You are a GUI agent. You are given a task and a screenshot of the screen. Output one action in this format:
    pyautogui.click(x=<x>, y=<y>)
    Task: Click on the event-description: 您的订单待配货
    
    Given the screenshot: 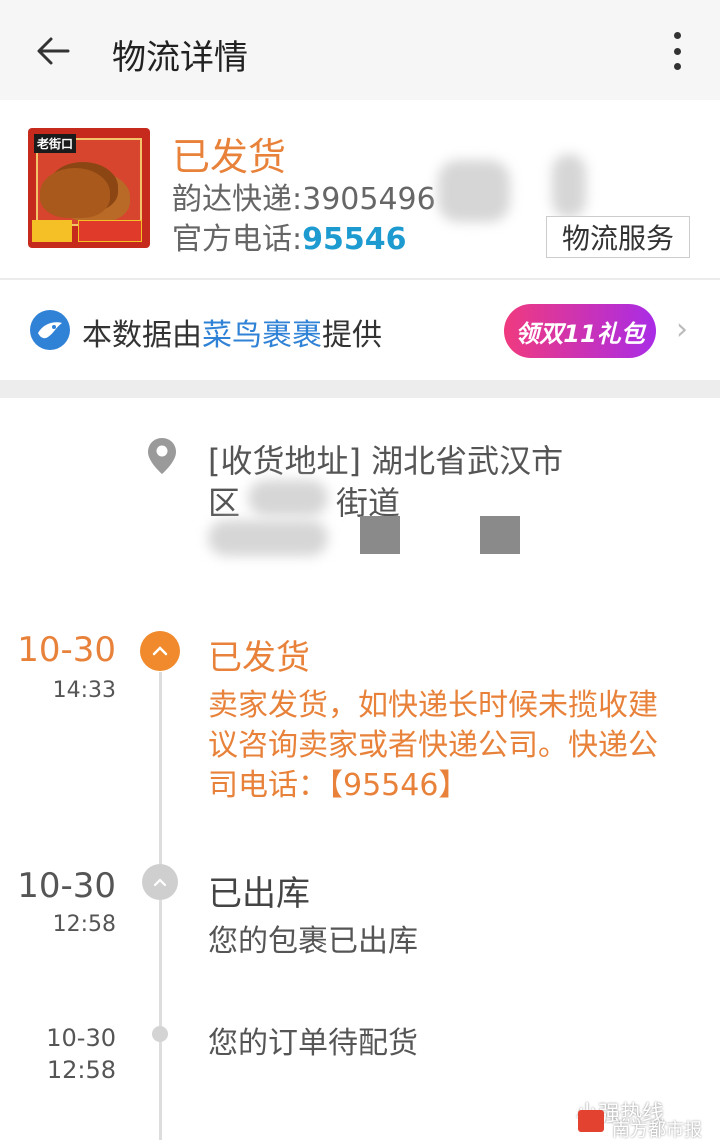 What is the action you would take?
    pyautogui.click(x=313, y=1043)
    